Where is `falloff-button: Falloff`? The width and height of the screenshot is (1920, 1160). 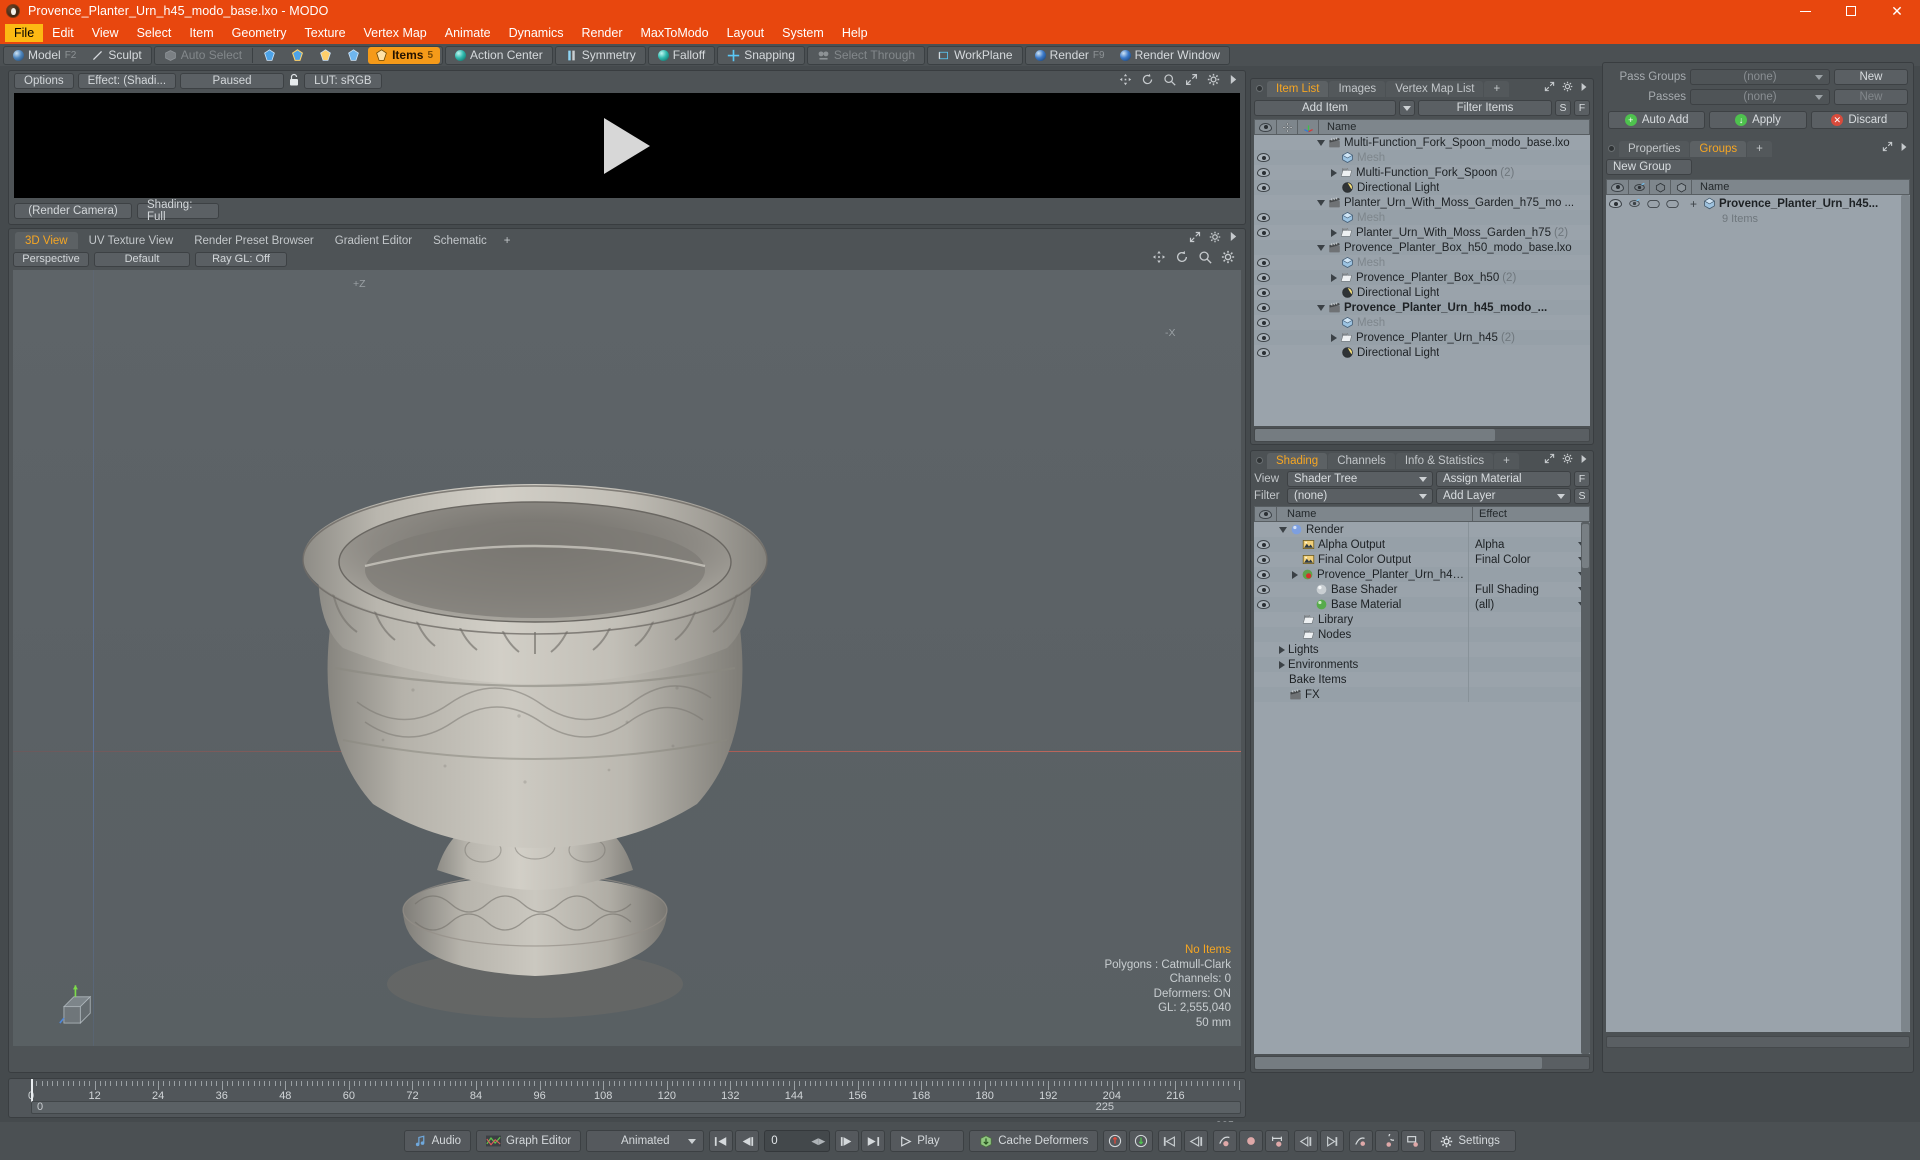 falloff-button: Falloff is located at coordinates (681, 55).